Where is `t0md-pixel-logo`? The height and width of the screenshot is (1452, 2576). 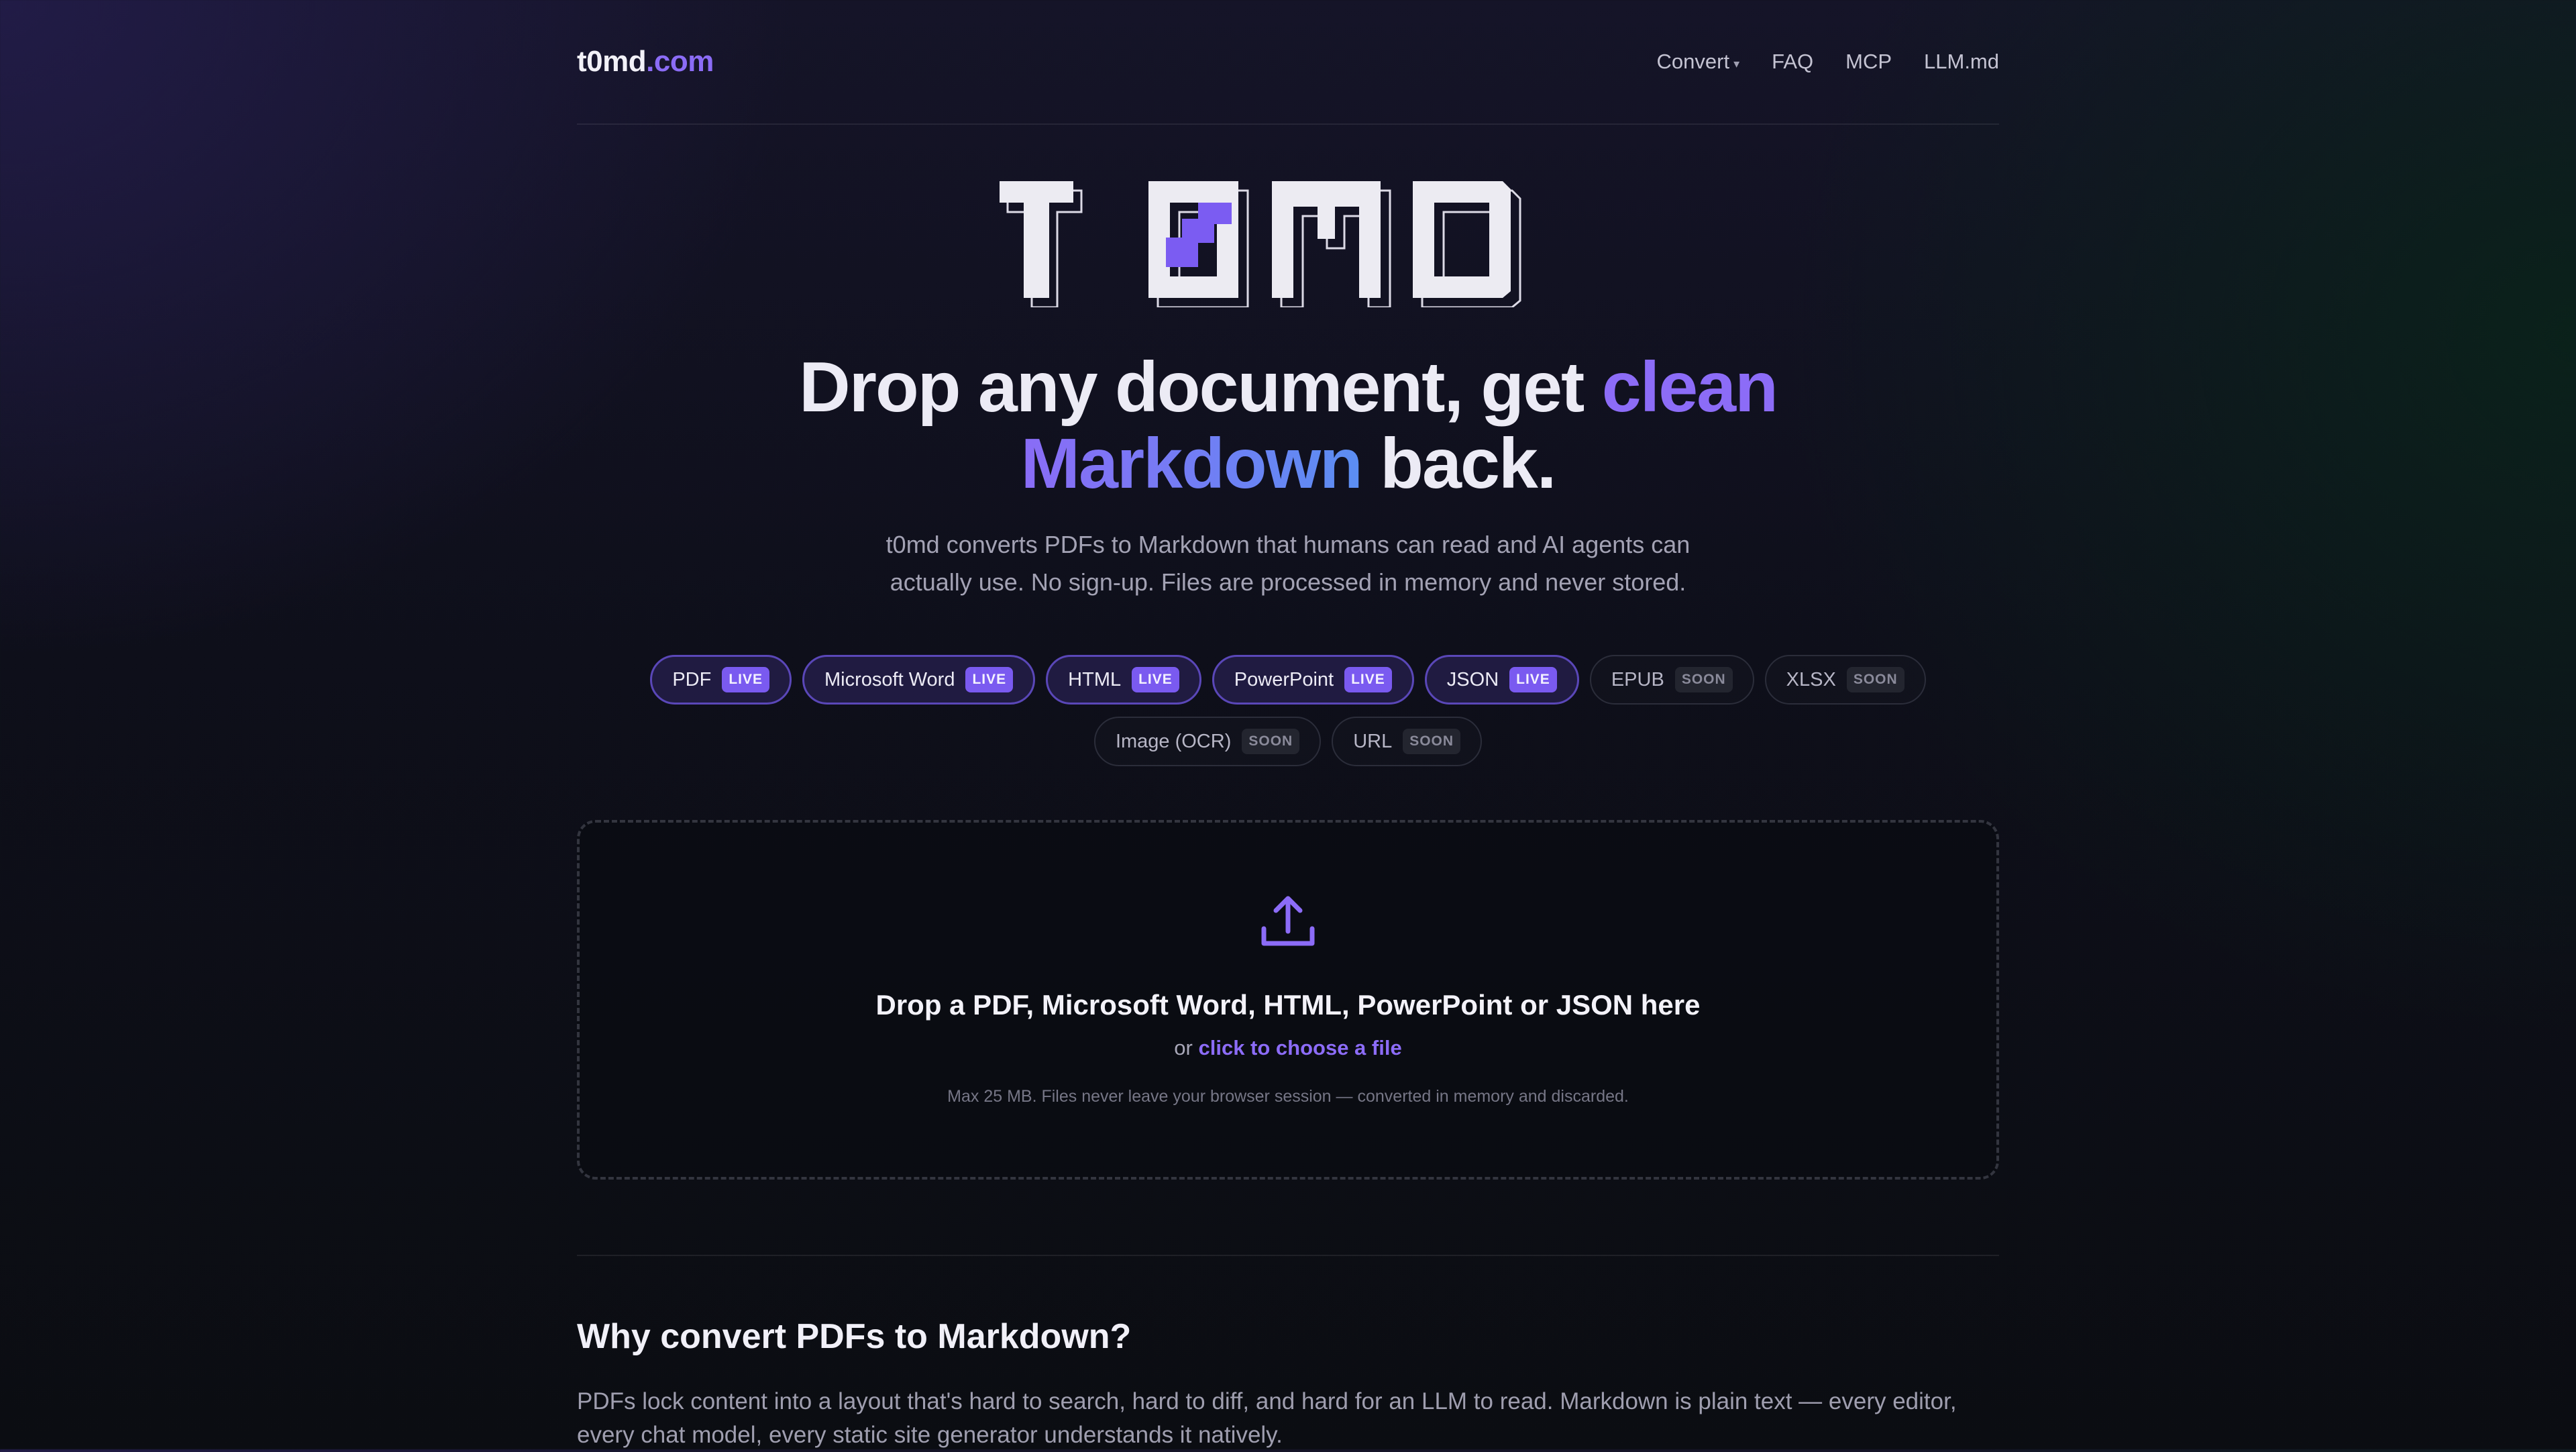
t0md-pixel-logo is located at coordinates (1260, 244).